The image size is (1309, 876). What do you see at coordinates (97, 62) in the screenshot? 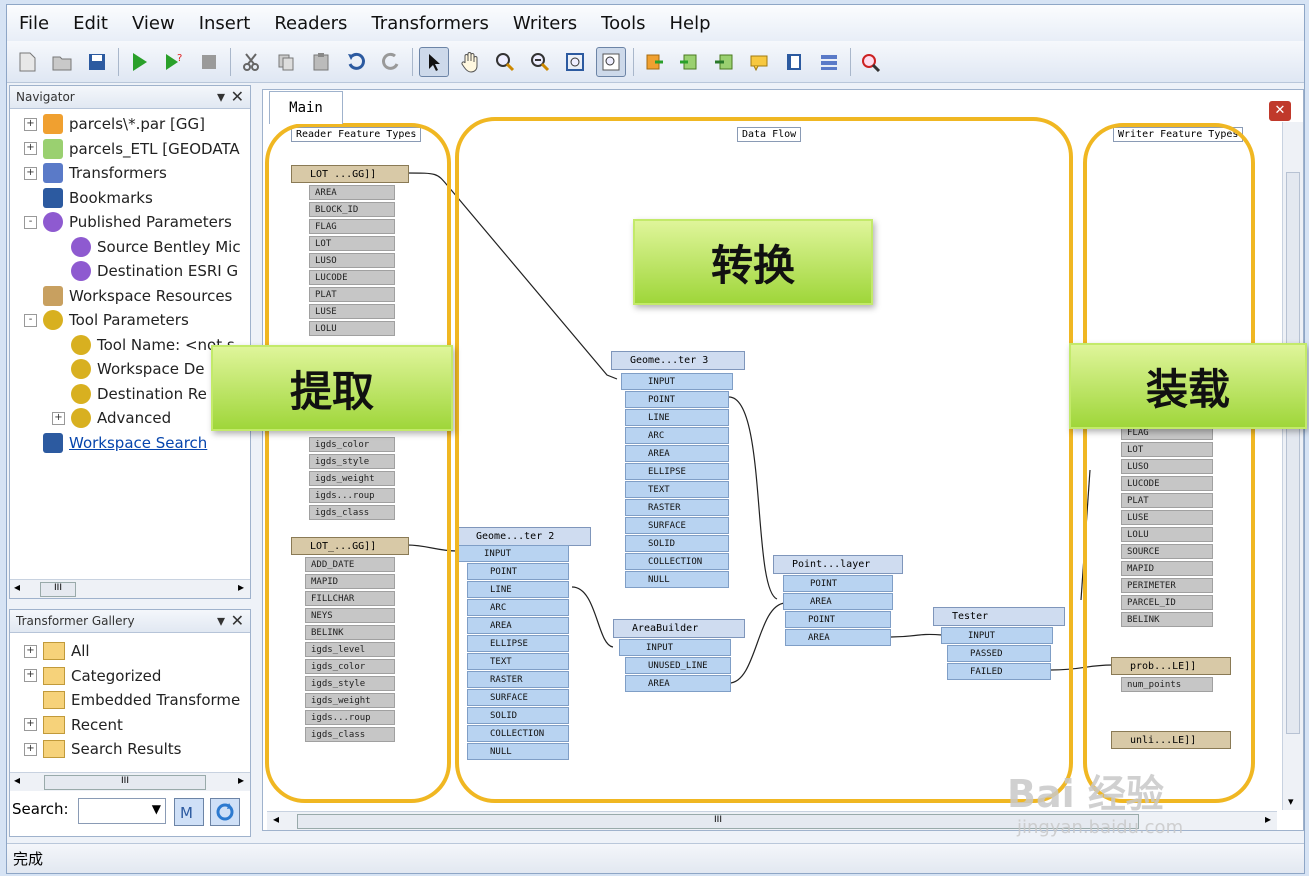
I see `save-icon` at bounding box center [97, 62].